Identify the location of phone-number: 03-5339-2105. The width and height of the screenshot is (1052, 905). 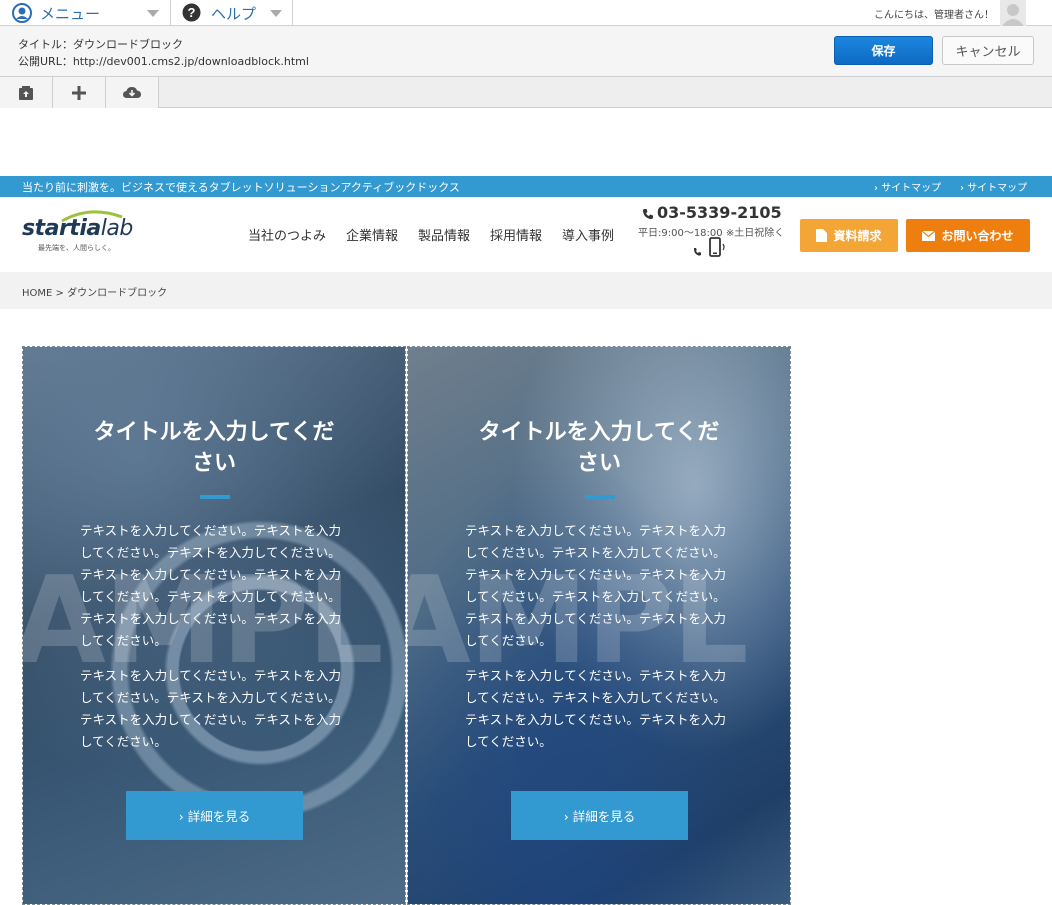
(719, 212).